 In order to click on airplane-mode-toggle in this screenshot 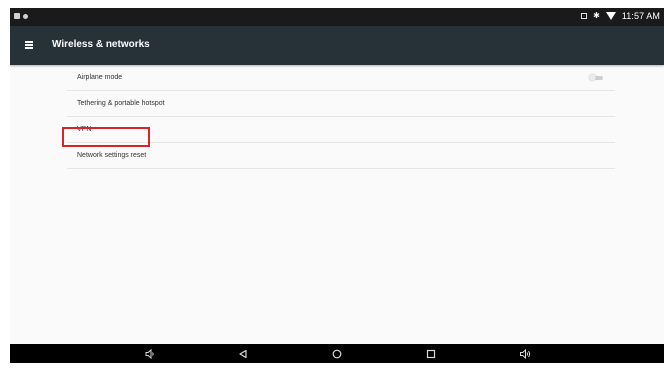, I will do `click(596, 77)`.